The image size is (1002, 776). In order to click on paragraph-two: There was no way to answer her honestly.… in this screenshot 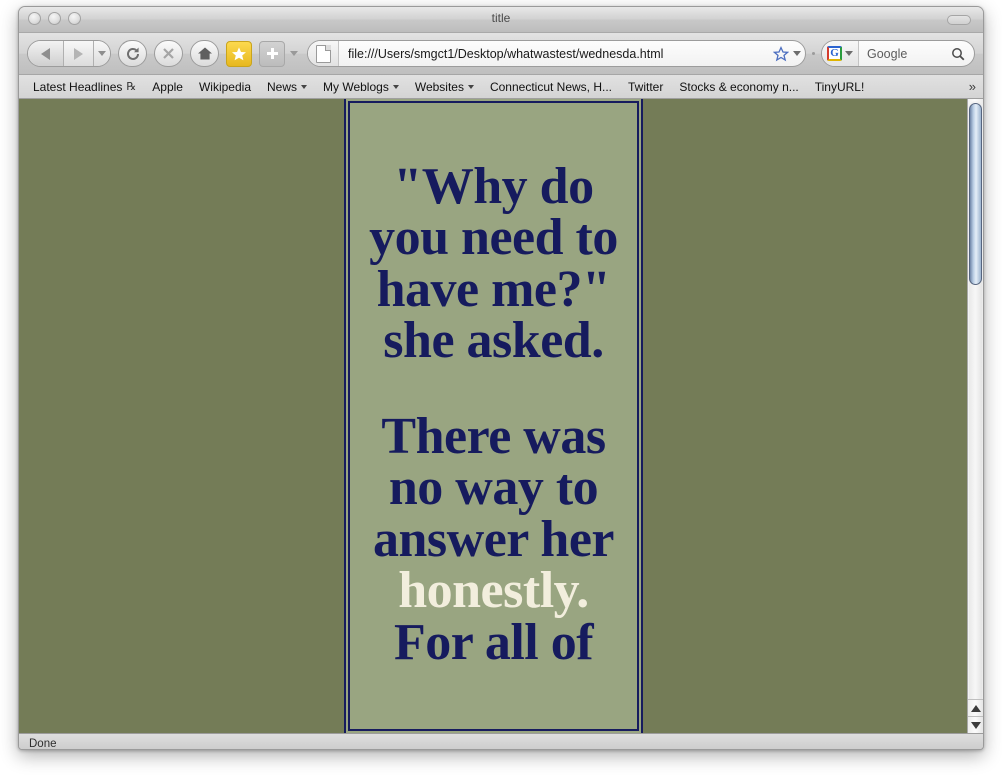, I will do `click(493, 517)`.